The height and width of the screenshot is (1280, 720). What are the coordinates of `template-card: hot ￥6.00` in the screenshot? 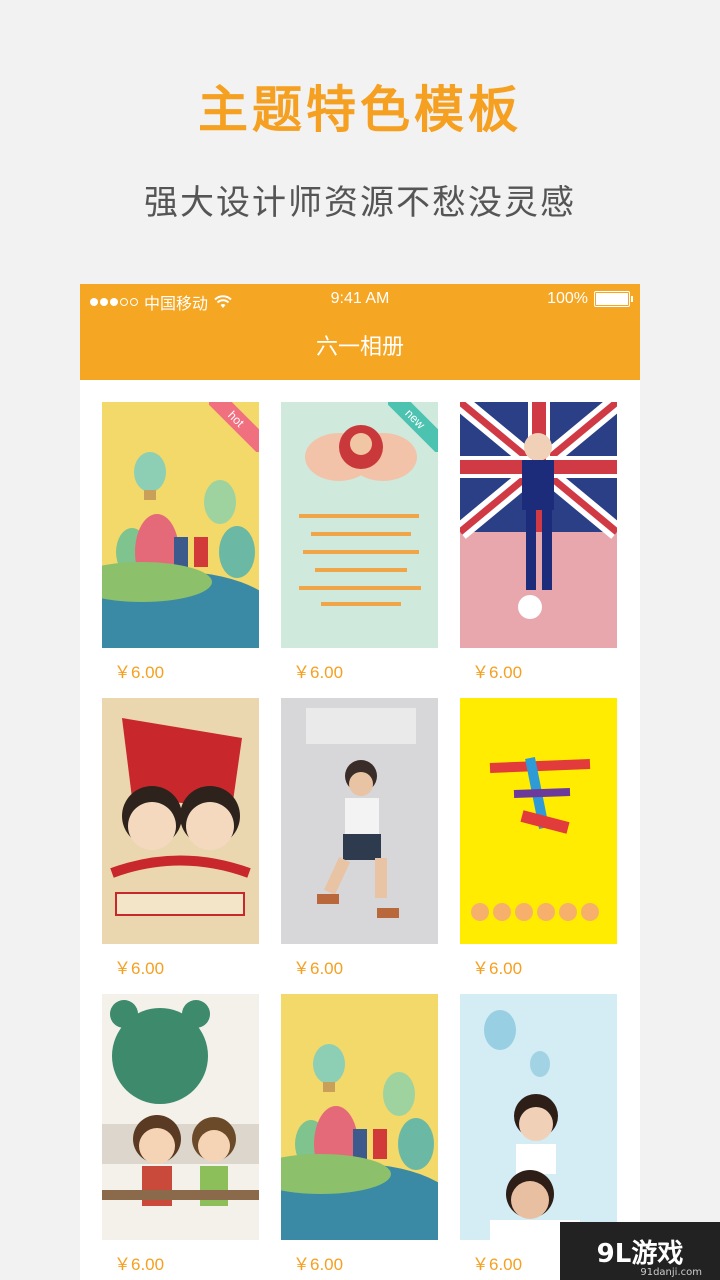 It's located at (180, 542).